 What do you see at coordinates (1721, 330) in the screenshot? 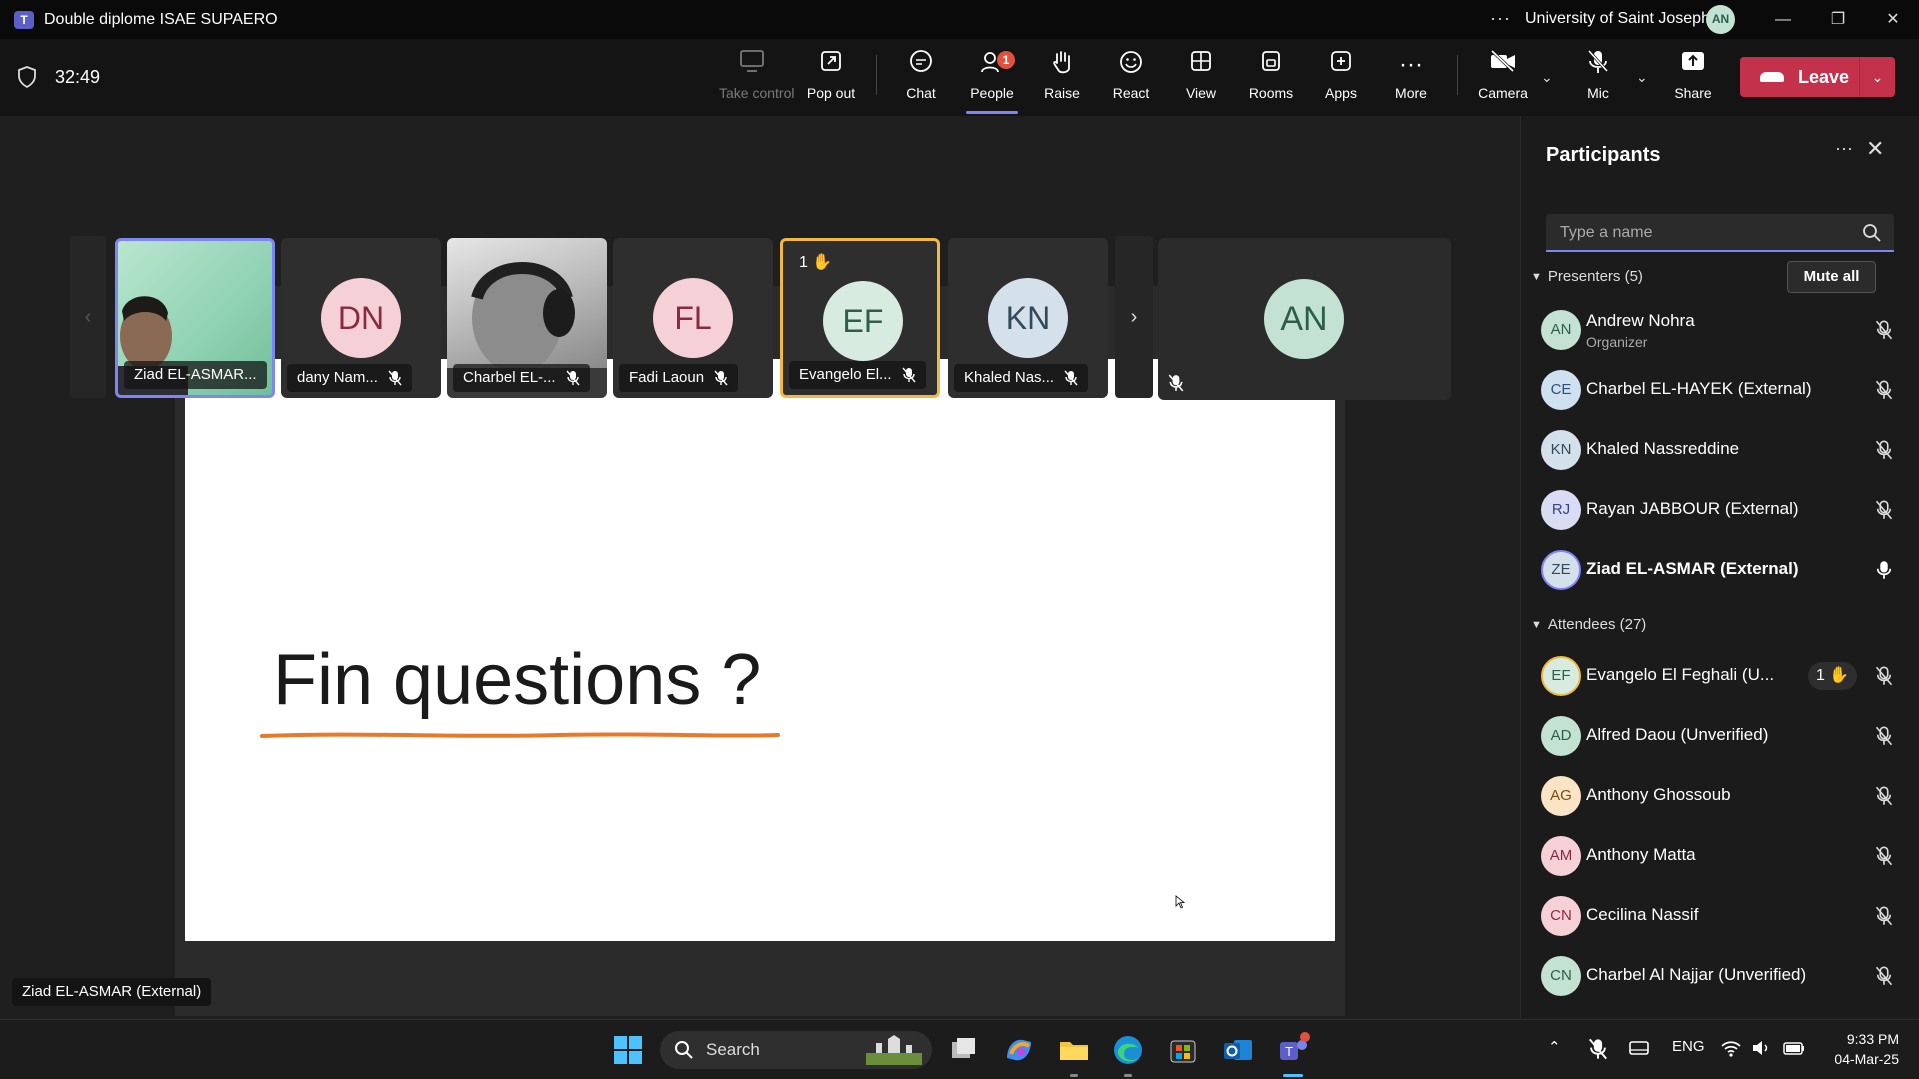
I see `participant-row: AN Andrew Nohra Organizer` at bounding box center [1721, 330].